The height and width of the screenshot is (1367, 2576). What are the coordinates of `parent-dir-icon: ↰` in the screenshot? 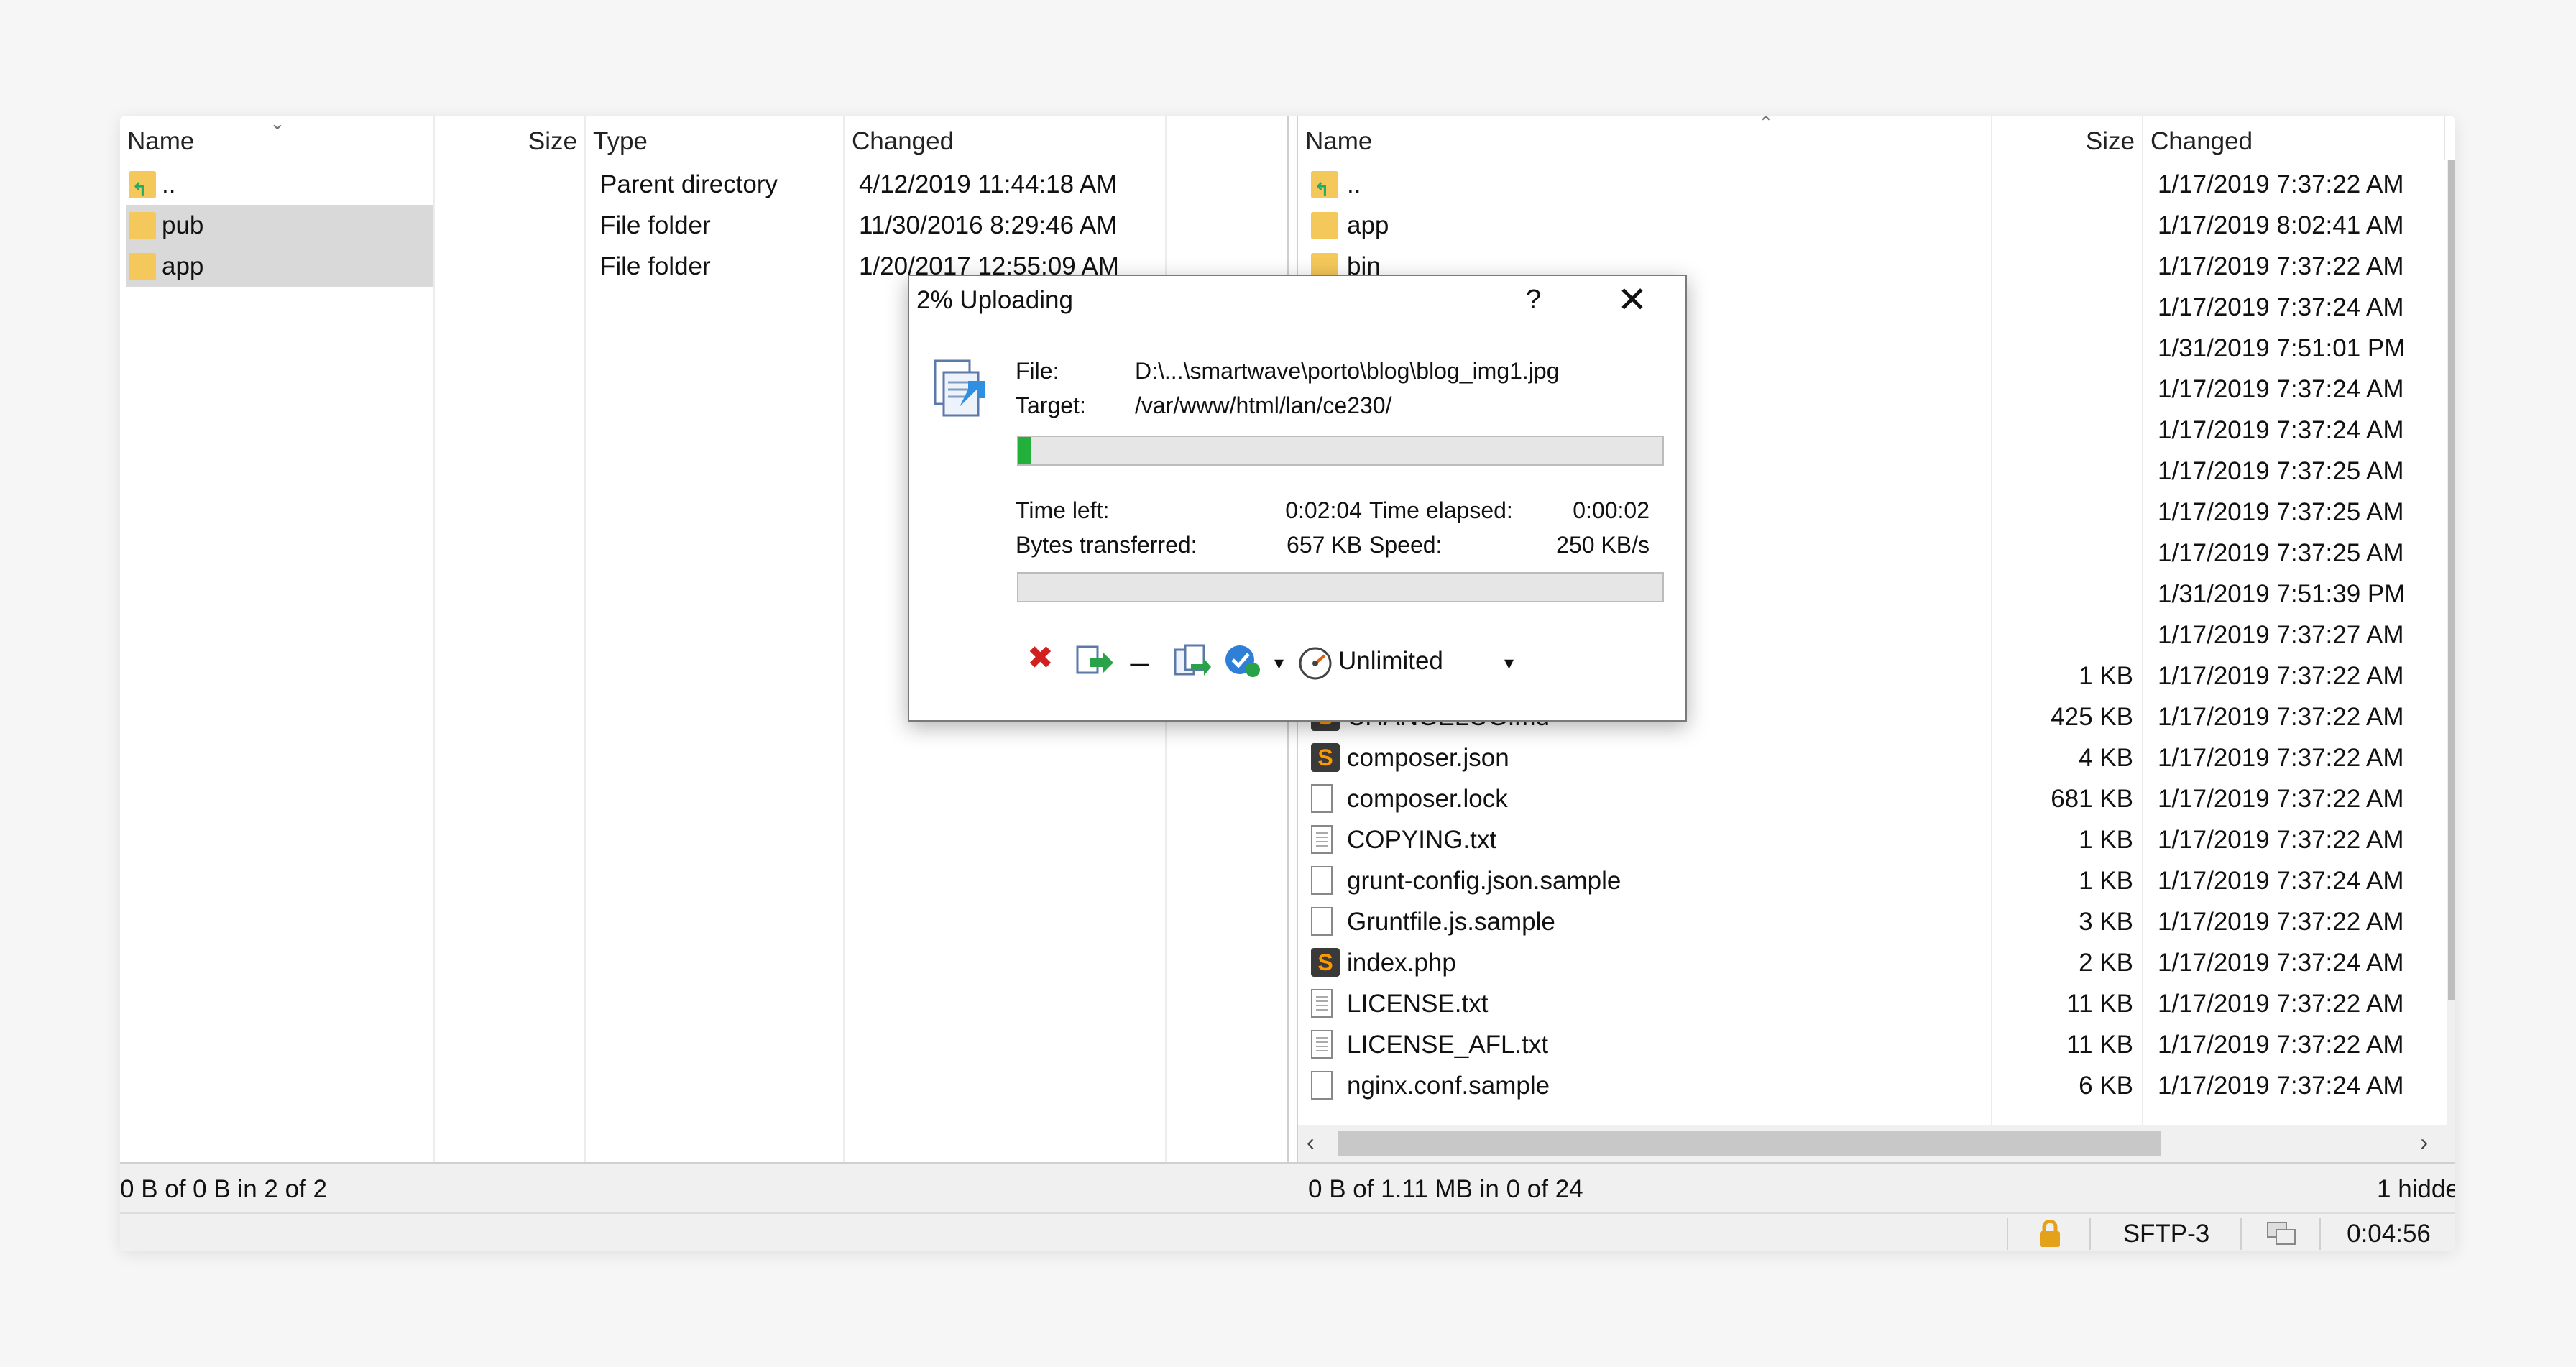 It's located at (142, 186).